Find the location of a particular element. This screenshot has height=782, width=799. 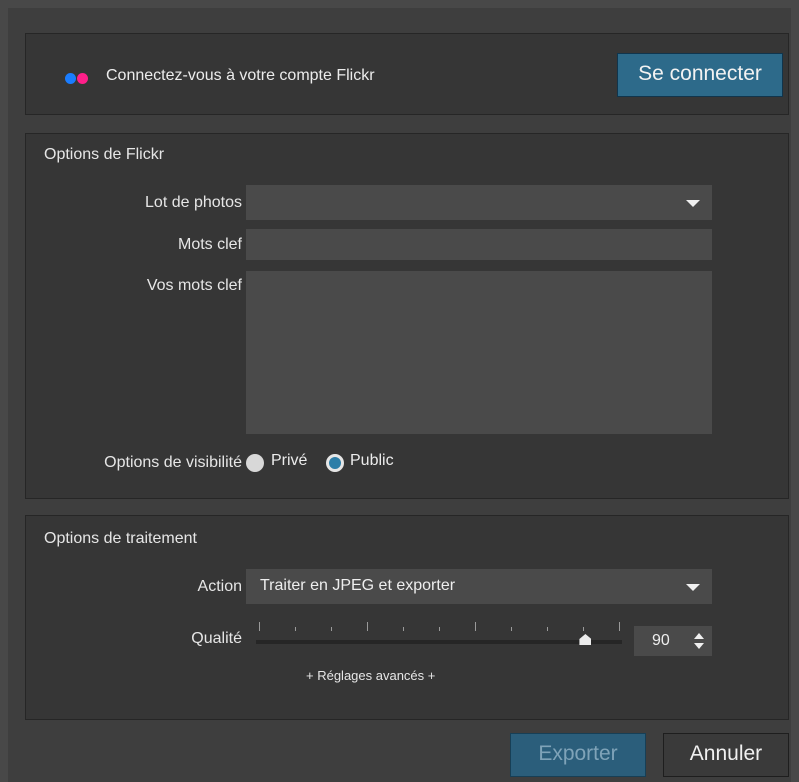

spin-down-icon is located at coordinates (699, 646).